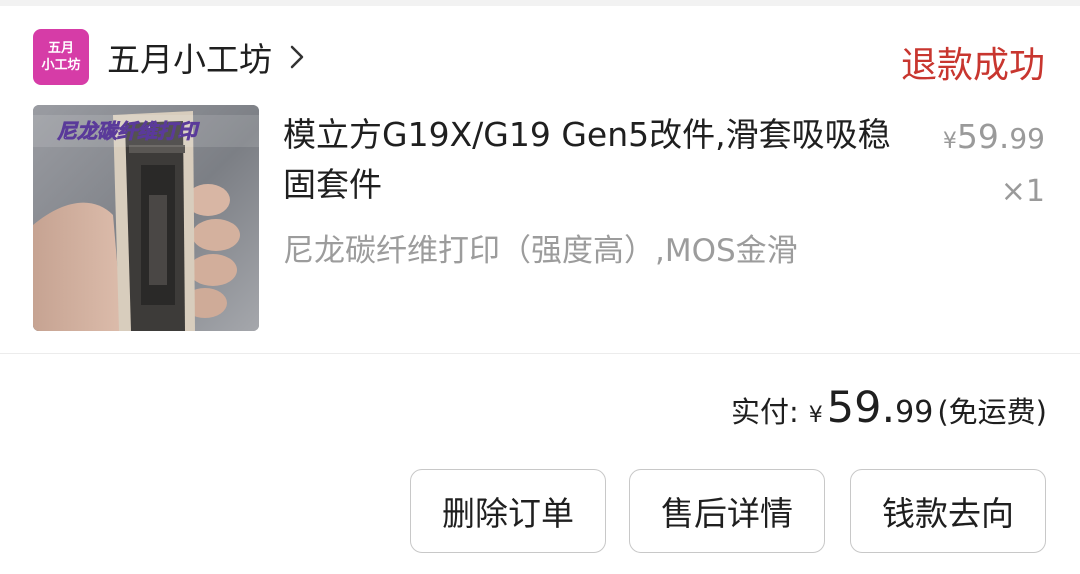 The height and width of the screenshot is (574, 1080). What do you see at coordinates (1027, 138) in the screenshot?
I see `price-decimal: 99` at bounding box center [1027, 138].